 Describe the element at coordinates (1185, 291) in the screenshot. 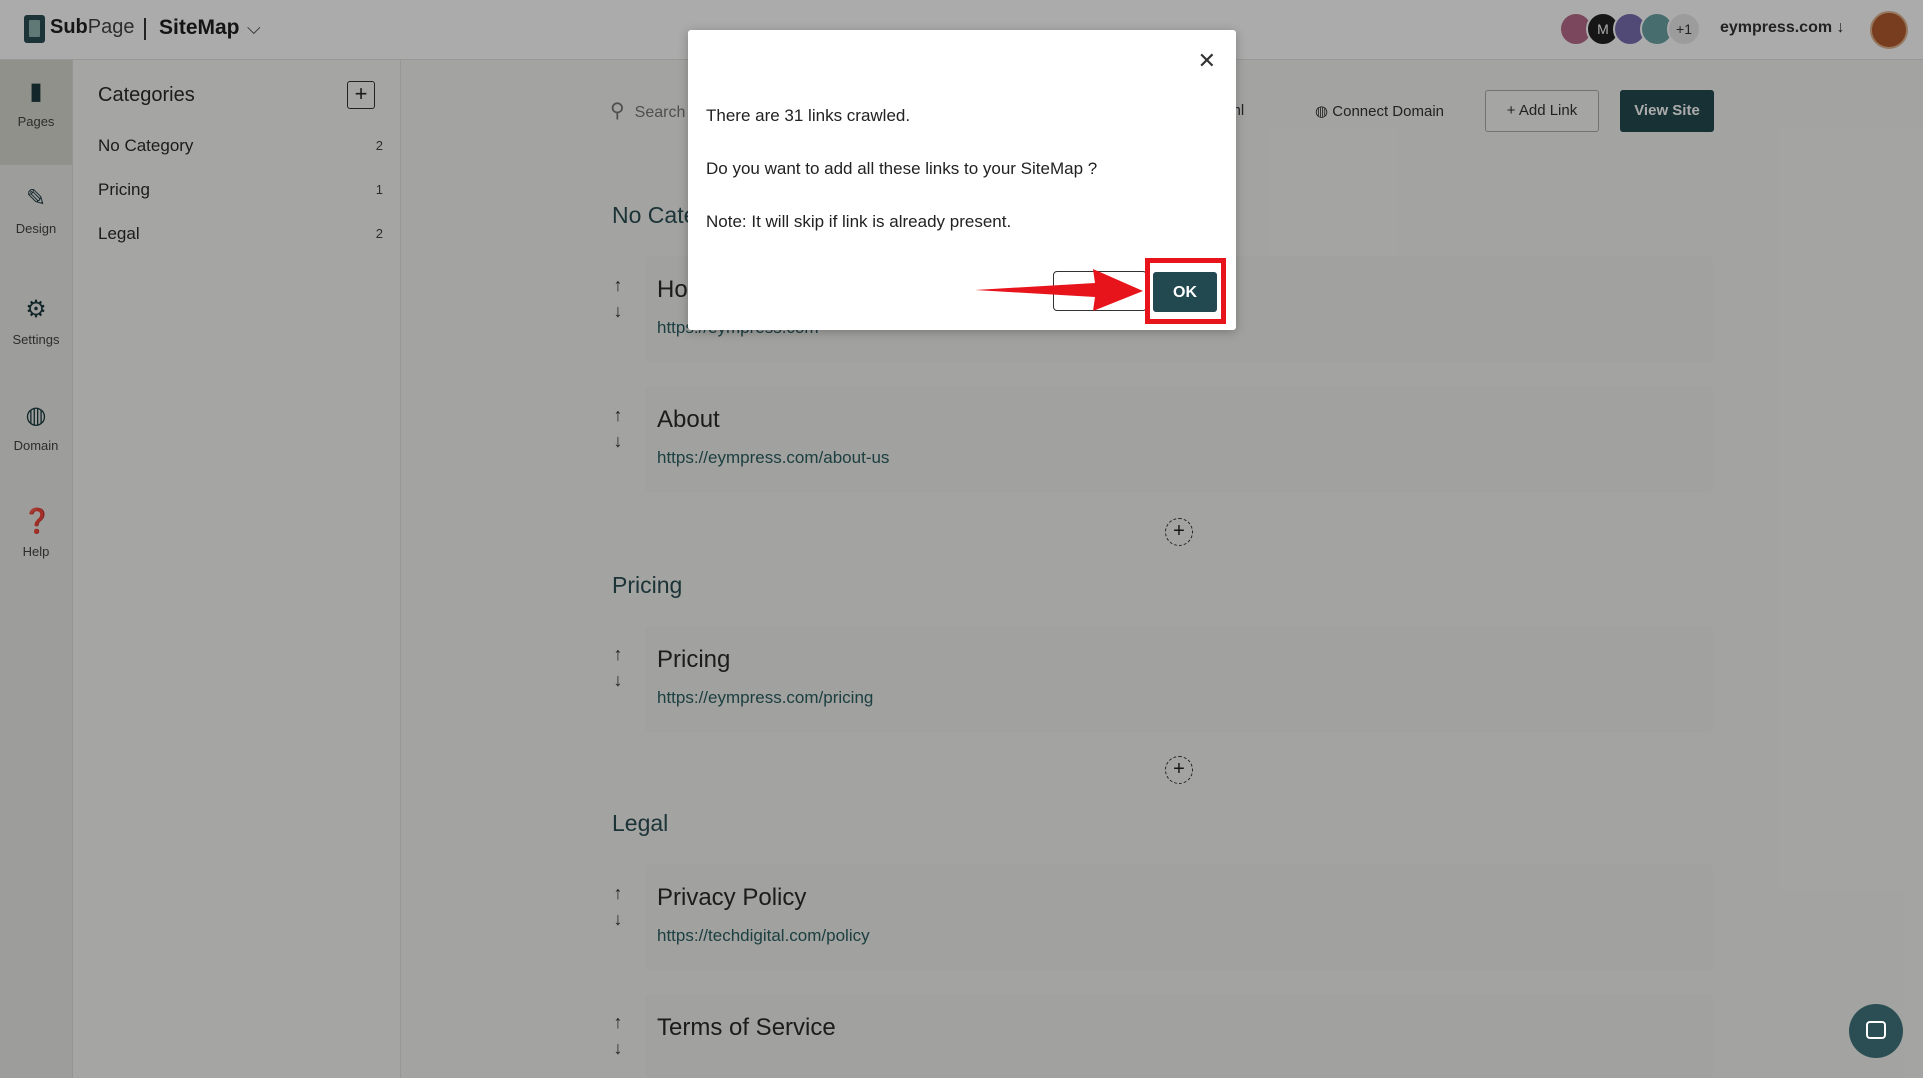

I see `annotation-highlight-box` at that location.